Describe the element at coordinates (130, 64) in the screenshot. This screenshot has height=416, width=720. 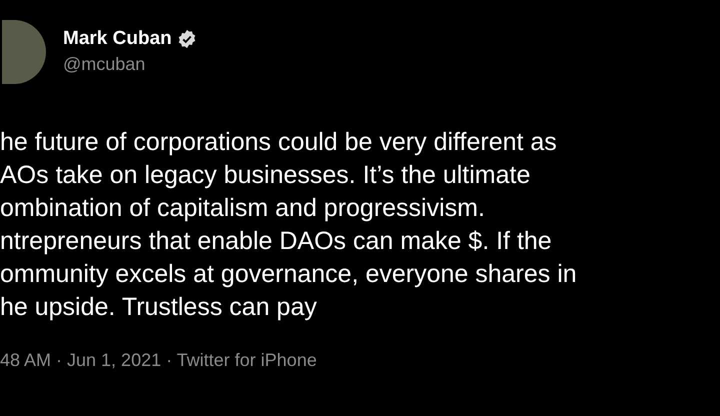
I see `author-handle: @mcuban` at that location.